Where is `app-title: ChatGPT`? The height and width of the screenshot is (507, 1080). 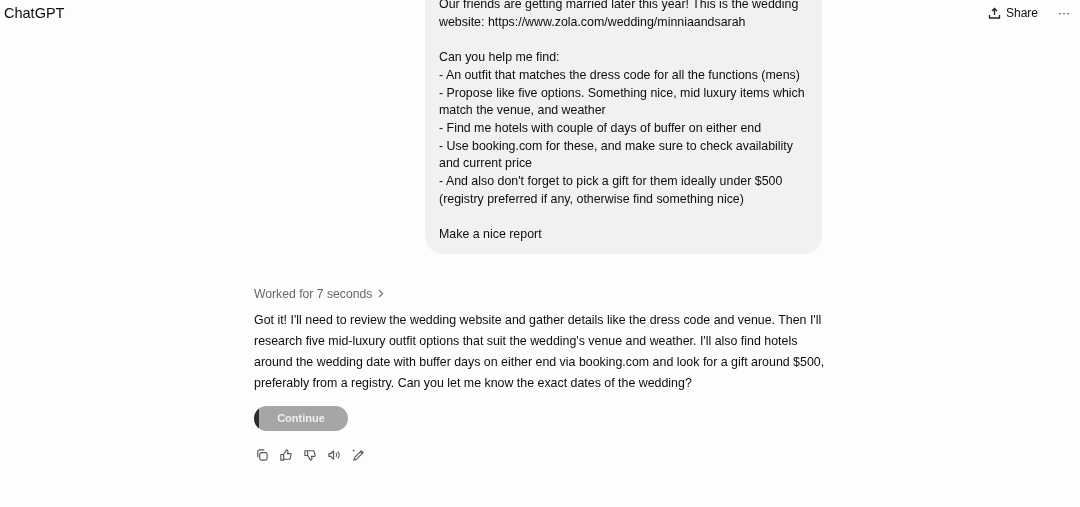
app-title: ChatGPT is located at coordinates (34, 13).